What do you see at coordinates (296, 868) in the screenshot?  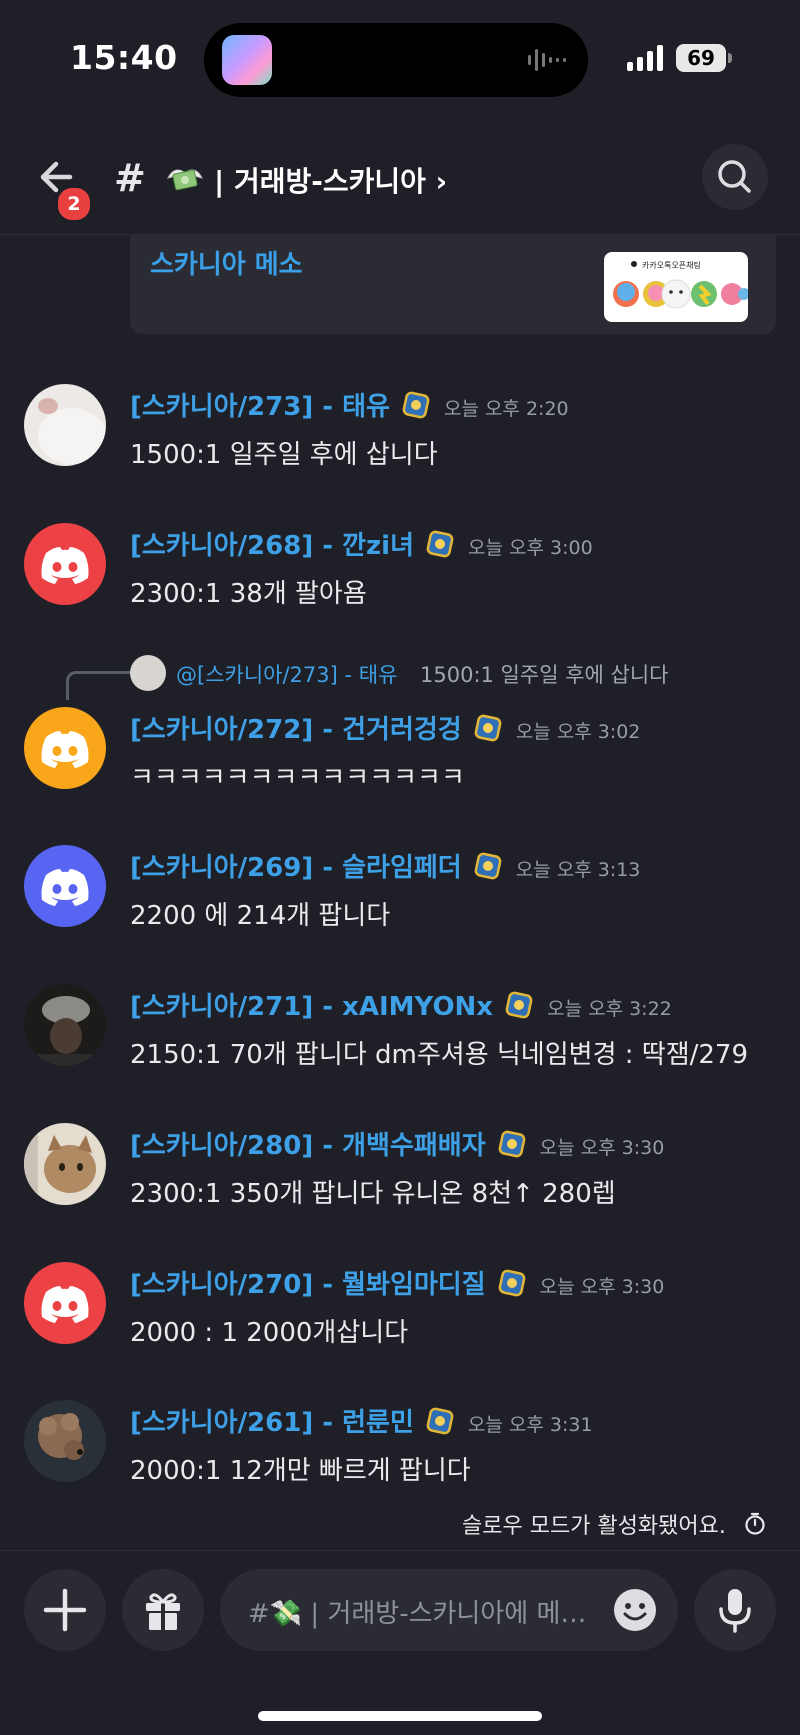 I see `author-name: [스카니아/269] - 슬라임페더` at bounding box center [296, 868].